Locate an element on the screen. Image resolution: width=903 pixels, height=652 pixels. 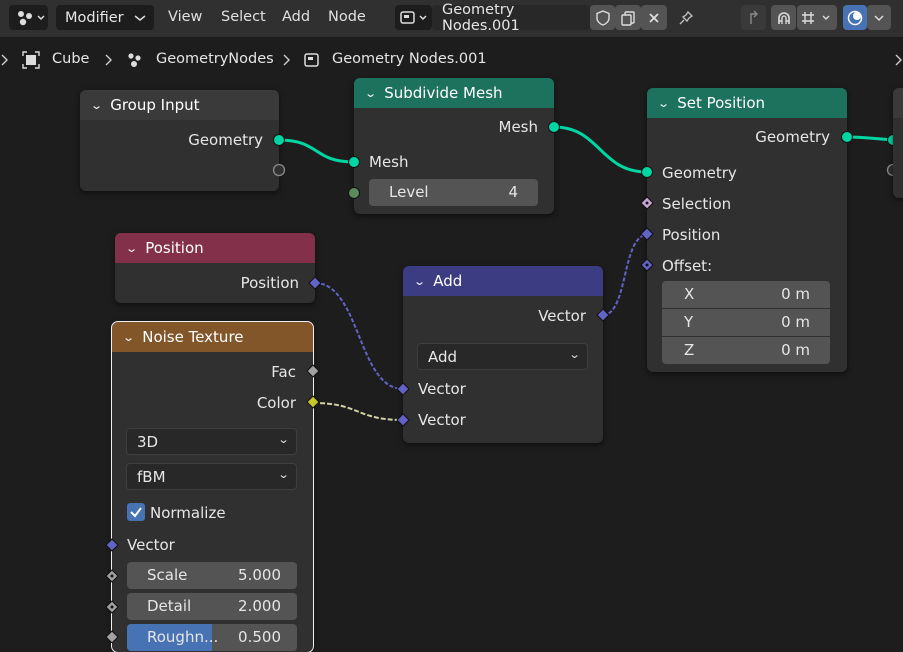
normalize-checkbox is located at coordinates (136, 512).